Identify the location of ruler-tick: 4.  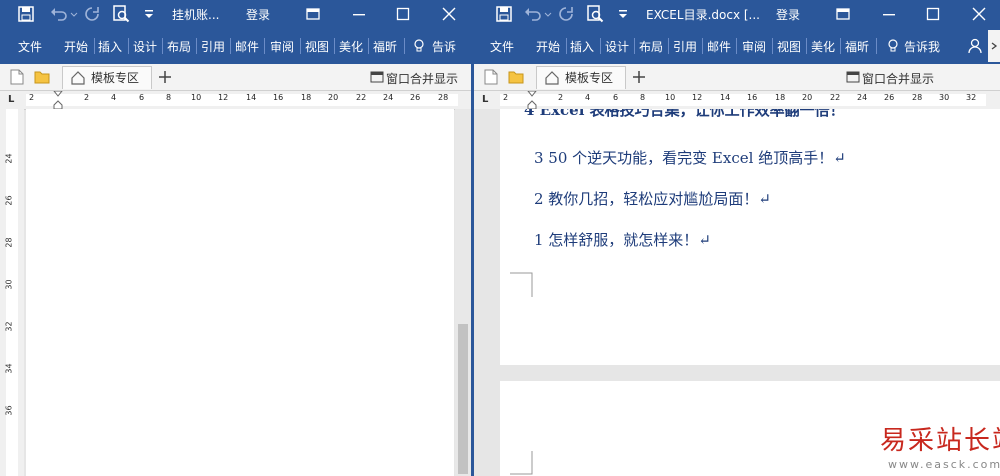
(588, 97).